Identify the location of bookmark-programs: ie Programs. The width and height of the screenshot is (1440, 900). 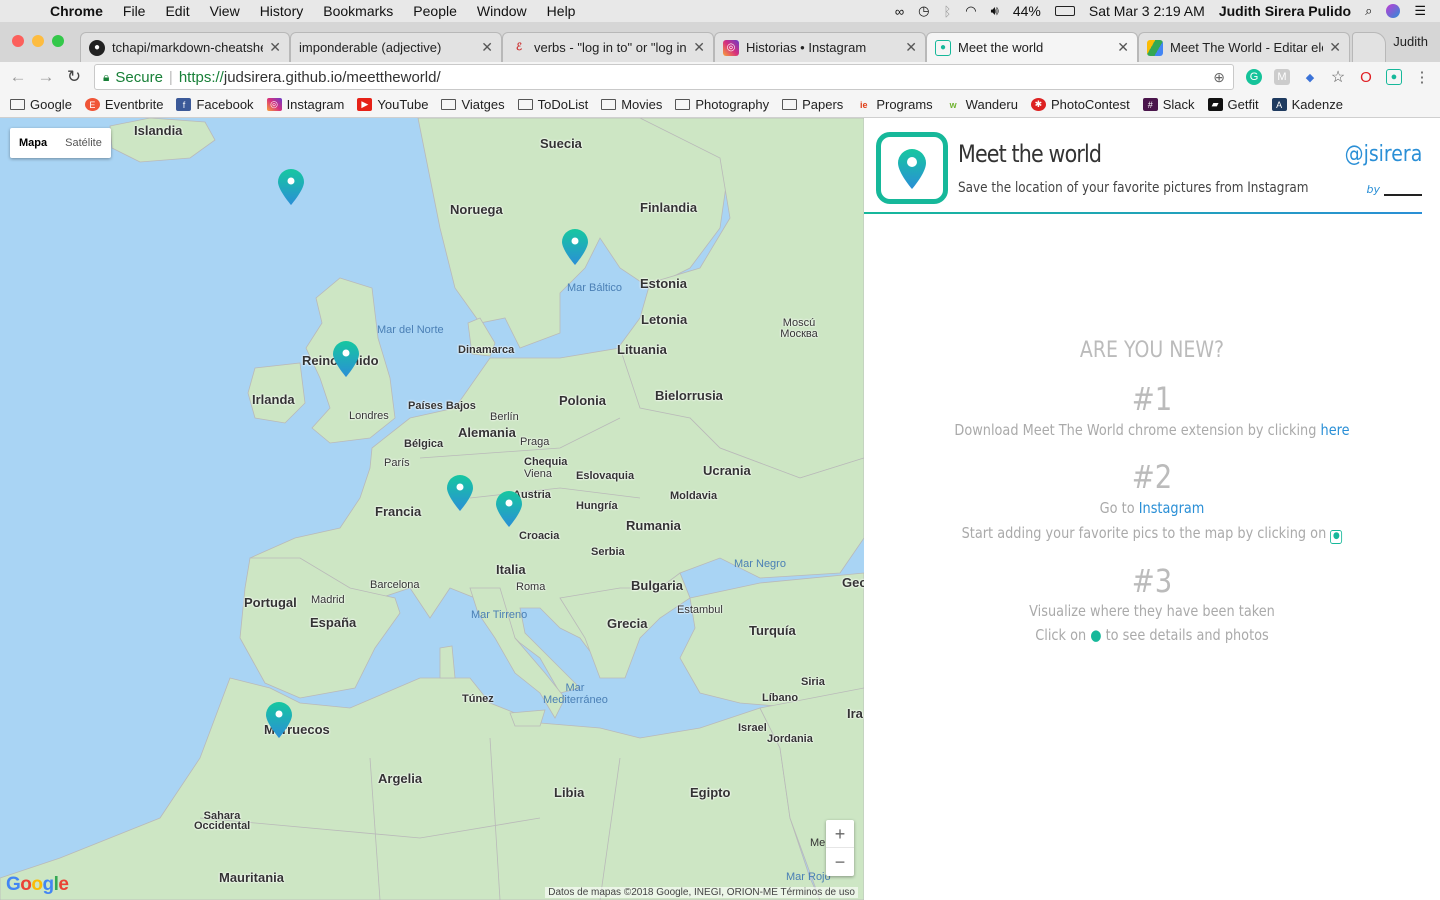
(894, 104).